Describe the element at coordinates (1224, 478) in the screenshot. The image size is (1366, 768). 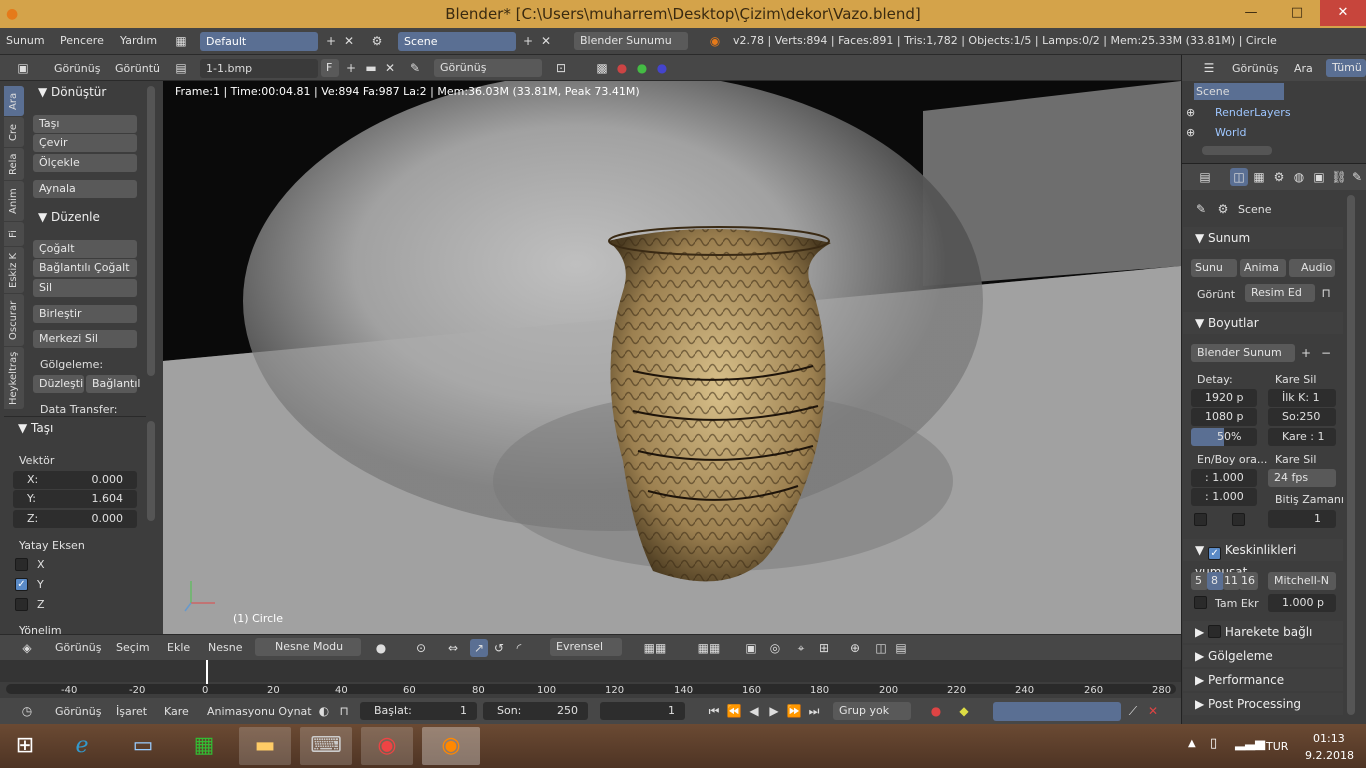
I see `aspect-x-field: : 1.000` at that location.